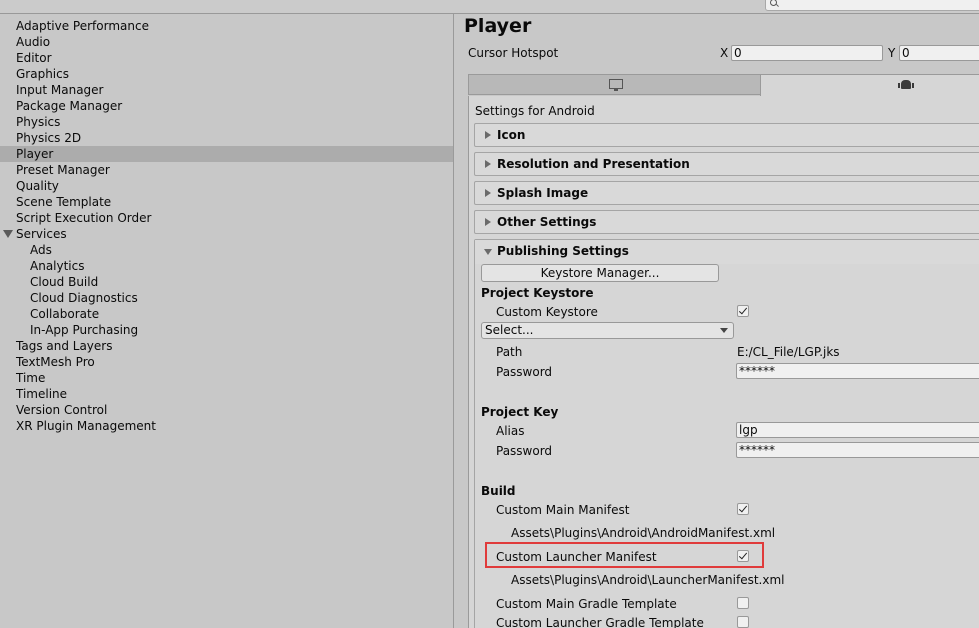  What do you see at coordinates (226, 154) in the screenshot?
I see `sidebar-item-player: Player` at bounding box center [226, 154].